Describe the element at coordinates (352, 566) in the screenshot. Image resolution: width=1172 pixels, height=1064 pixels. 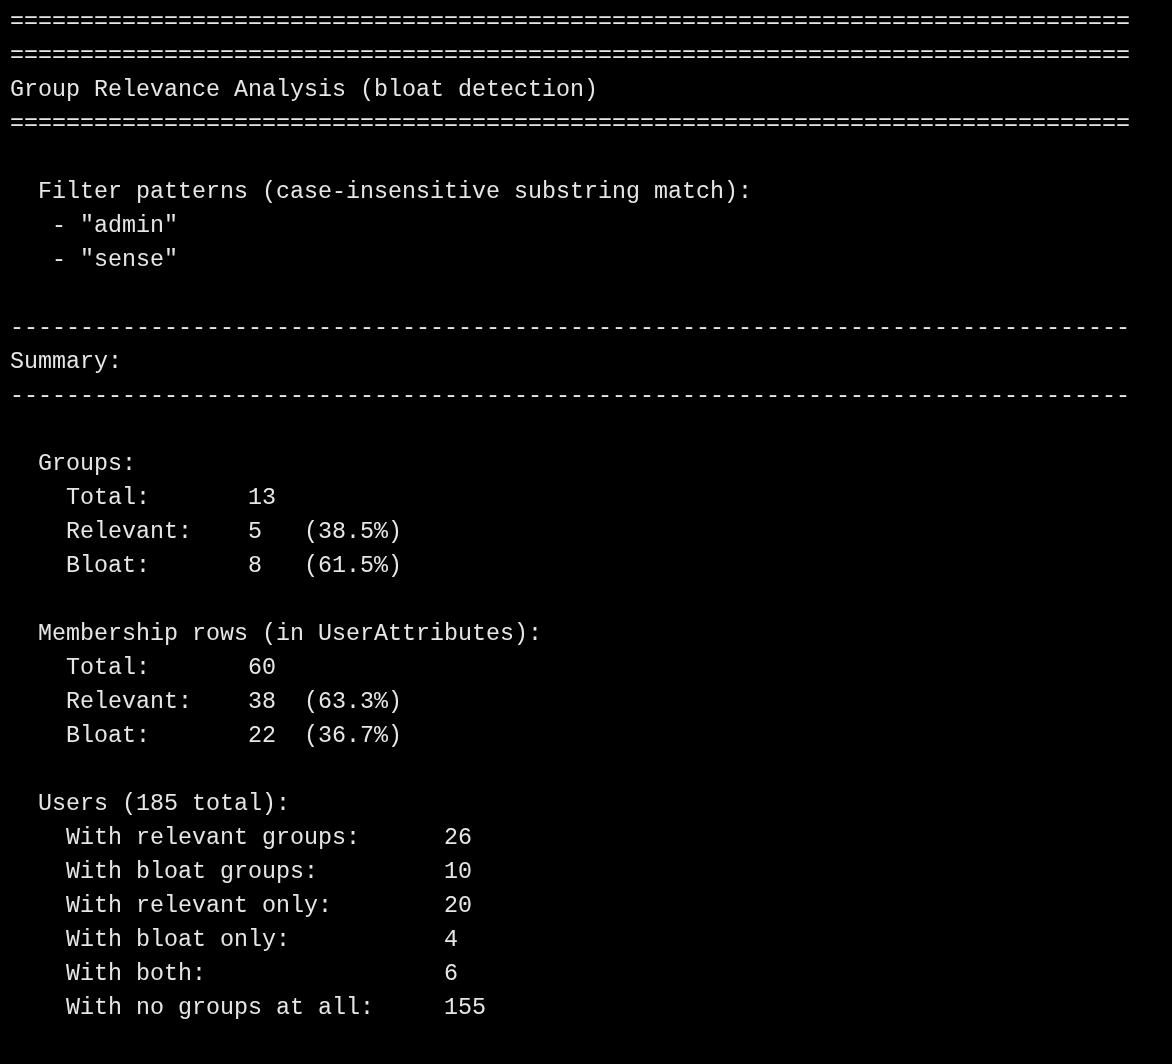
I see `stat-percent: (61.5%)` at that location.